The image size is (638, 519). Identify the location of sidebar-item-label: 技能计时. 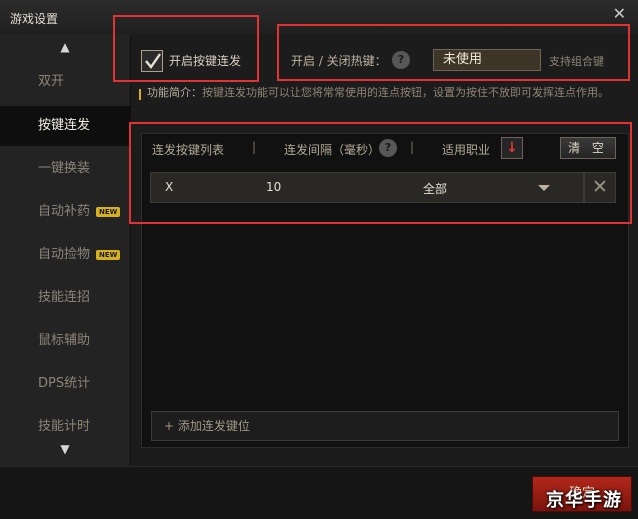
(64, 426).